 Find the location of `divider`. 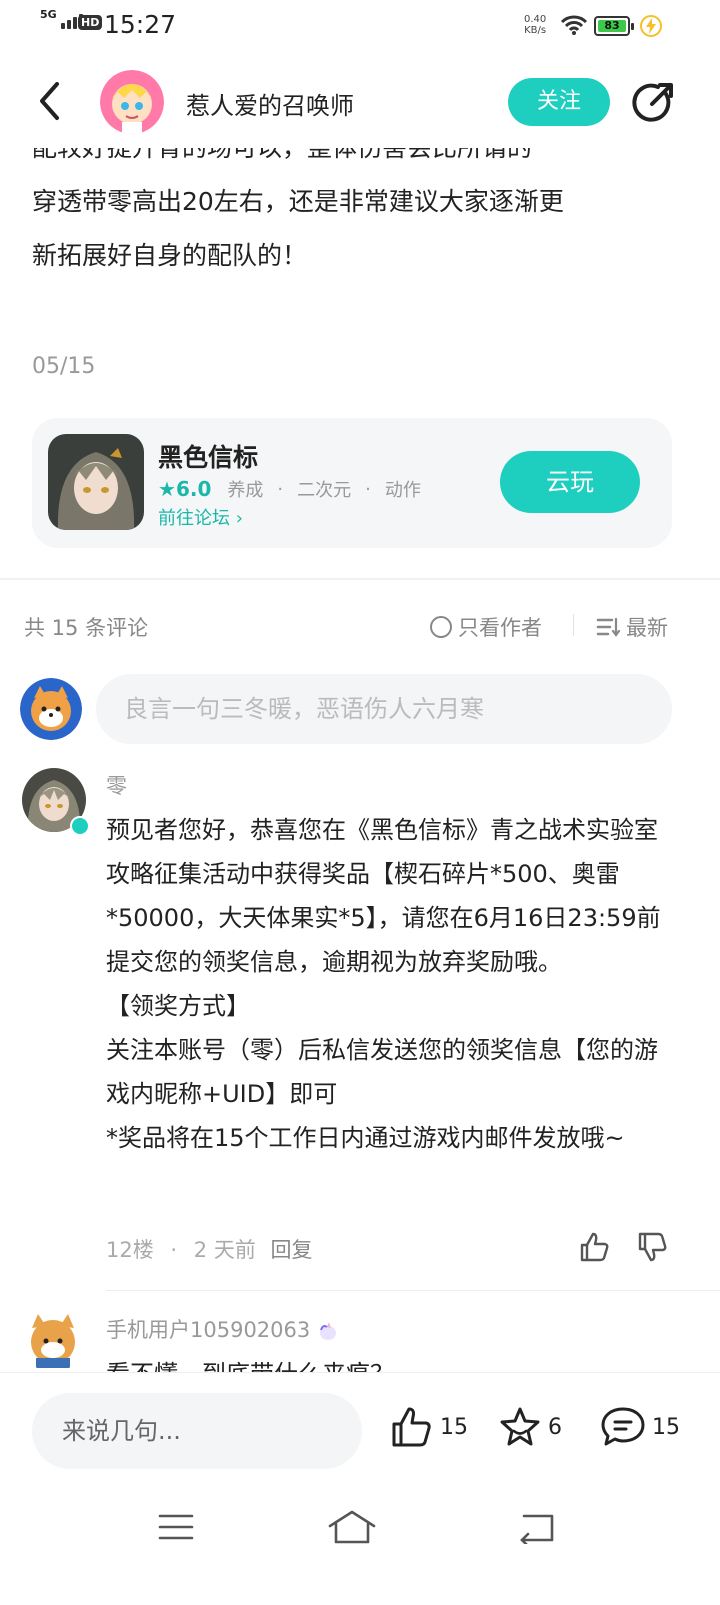

divider is located at coordinates (573, 625).